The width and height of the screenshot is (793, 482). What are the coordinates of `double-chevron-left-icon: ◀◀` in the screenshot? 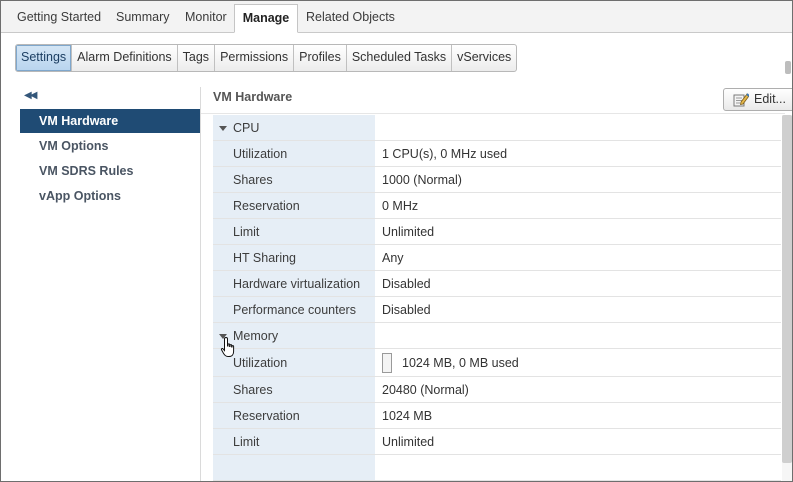 It's located at (30, 95).